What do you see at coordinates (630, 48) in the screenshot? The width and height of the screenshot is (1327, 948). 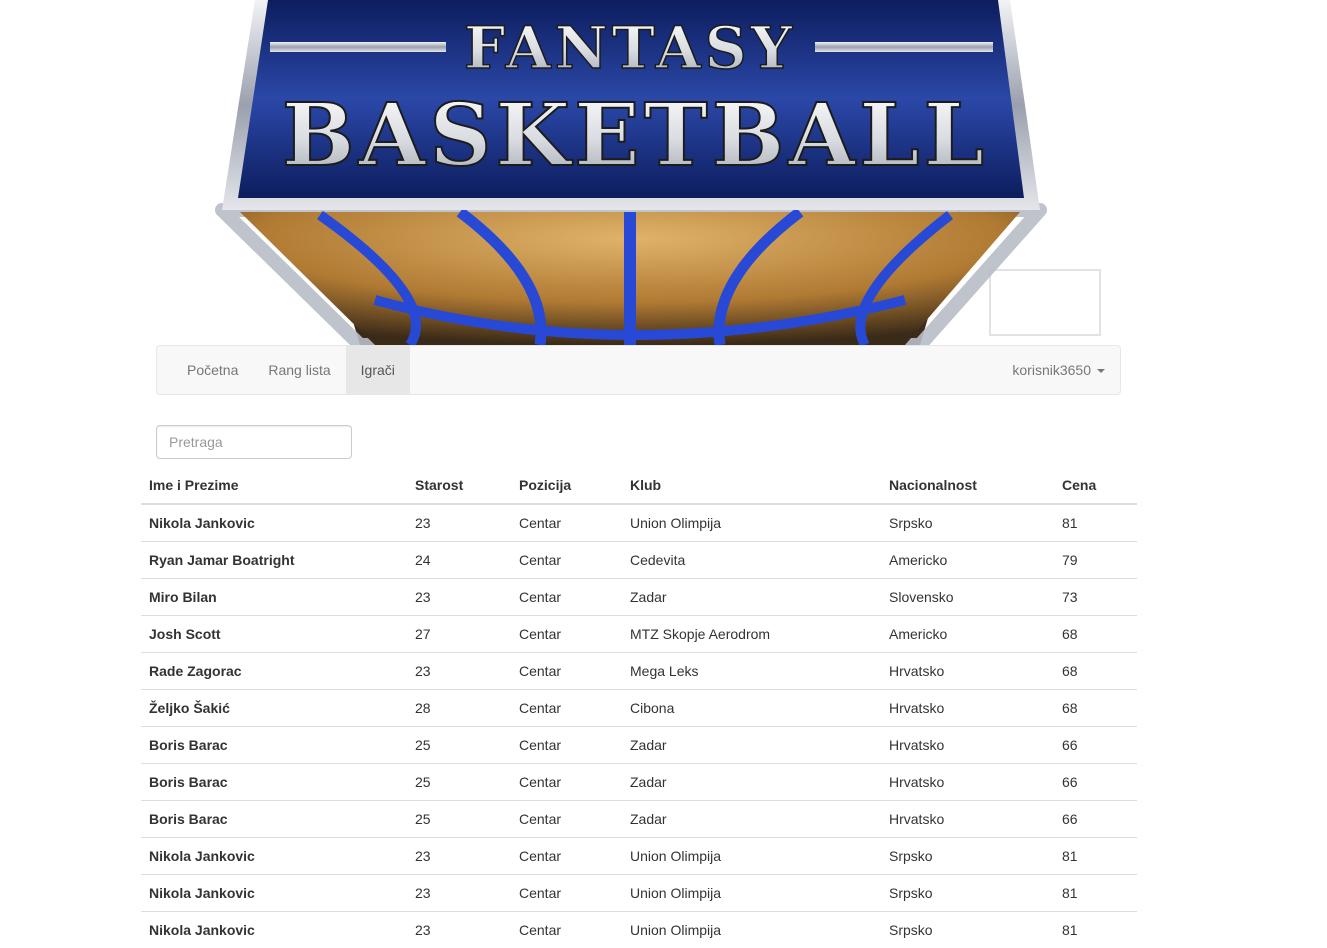 I see `logo-text-fantasy: FANTASY` at bounding box center [630, 48].